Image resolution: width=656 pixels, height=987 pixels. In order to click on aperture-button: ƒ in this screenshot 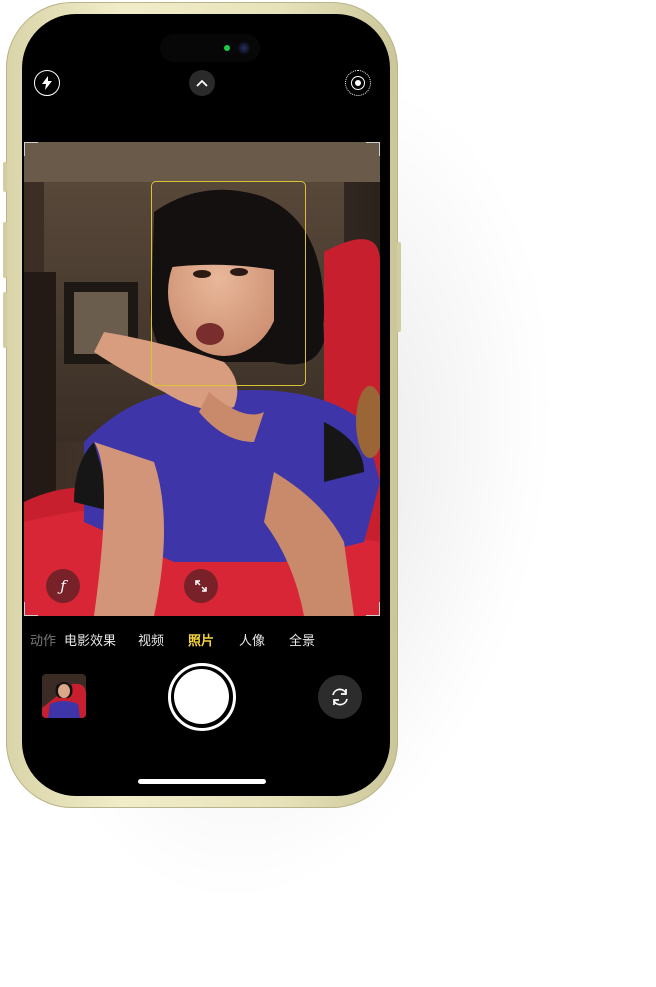, I will do `click(63, 586)`.